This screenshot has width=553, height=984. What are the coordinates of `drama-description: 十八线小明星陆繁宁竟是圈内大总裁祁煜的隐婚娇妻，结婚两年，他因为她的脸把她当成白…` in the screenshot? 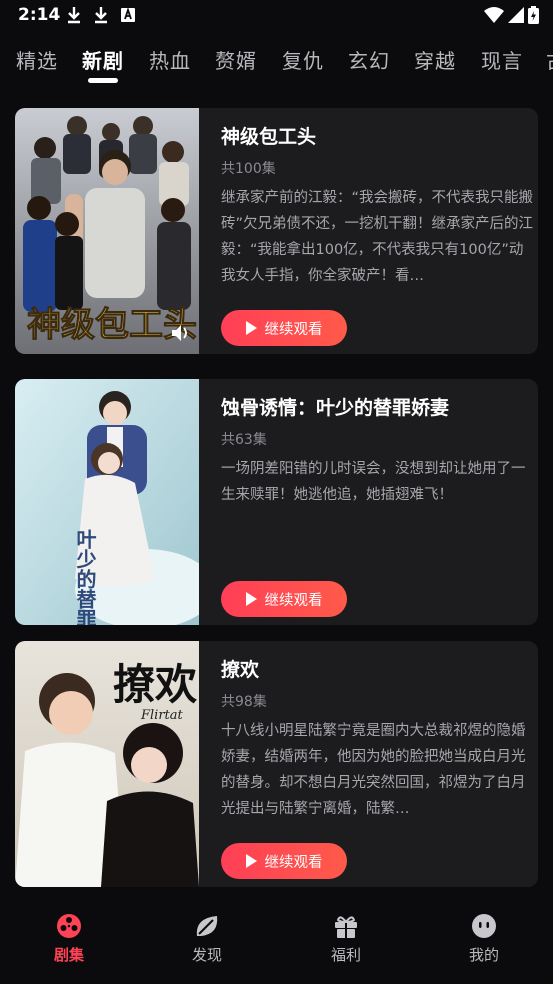 It's located at (373, 770).